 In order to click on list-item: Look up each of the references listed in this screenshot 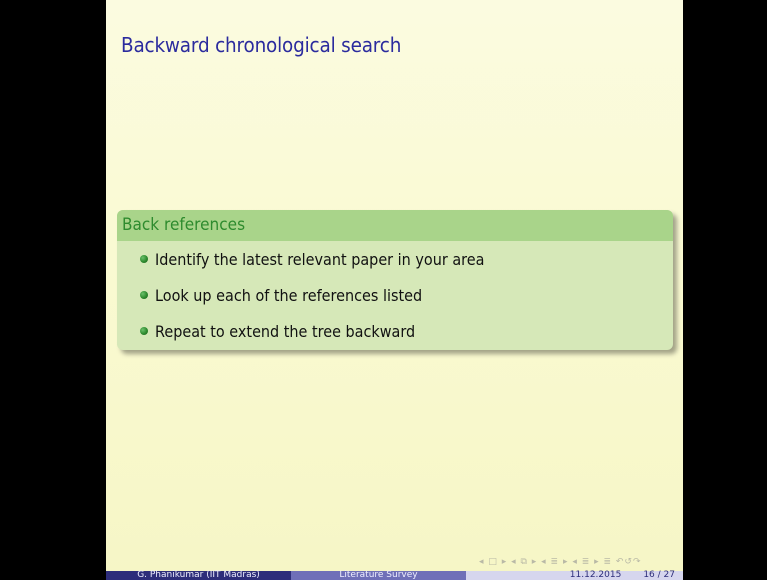, I will do `click(395, 300)`.